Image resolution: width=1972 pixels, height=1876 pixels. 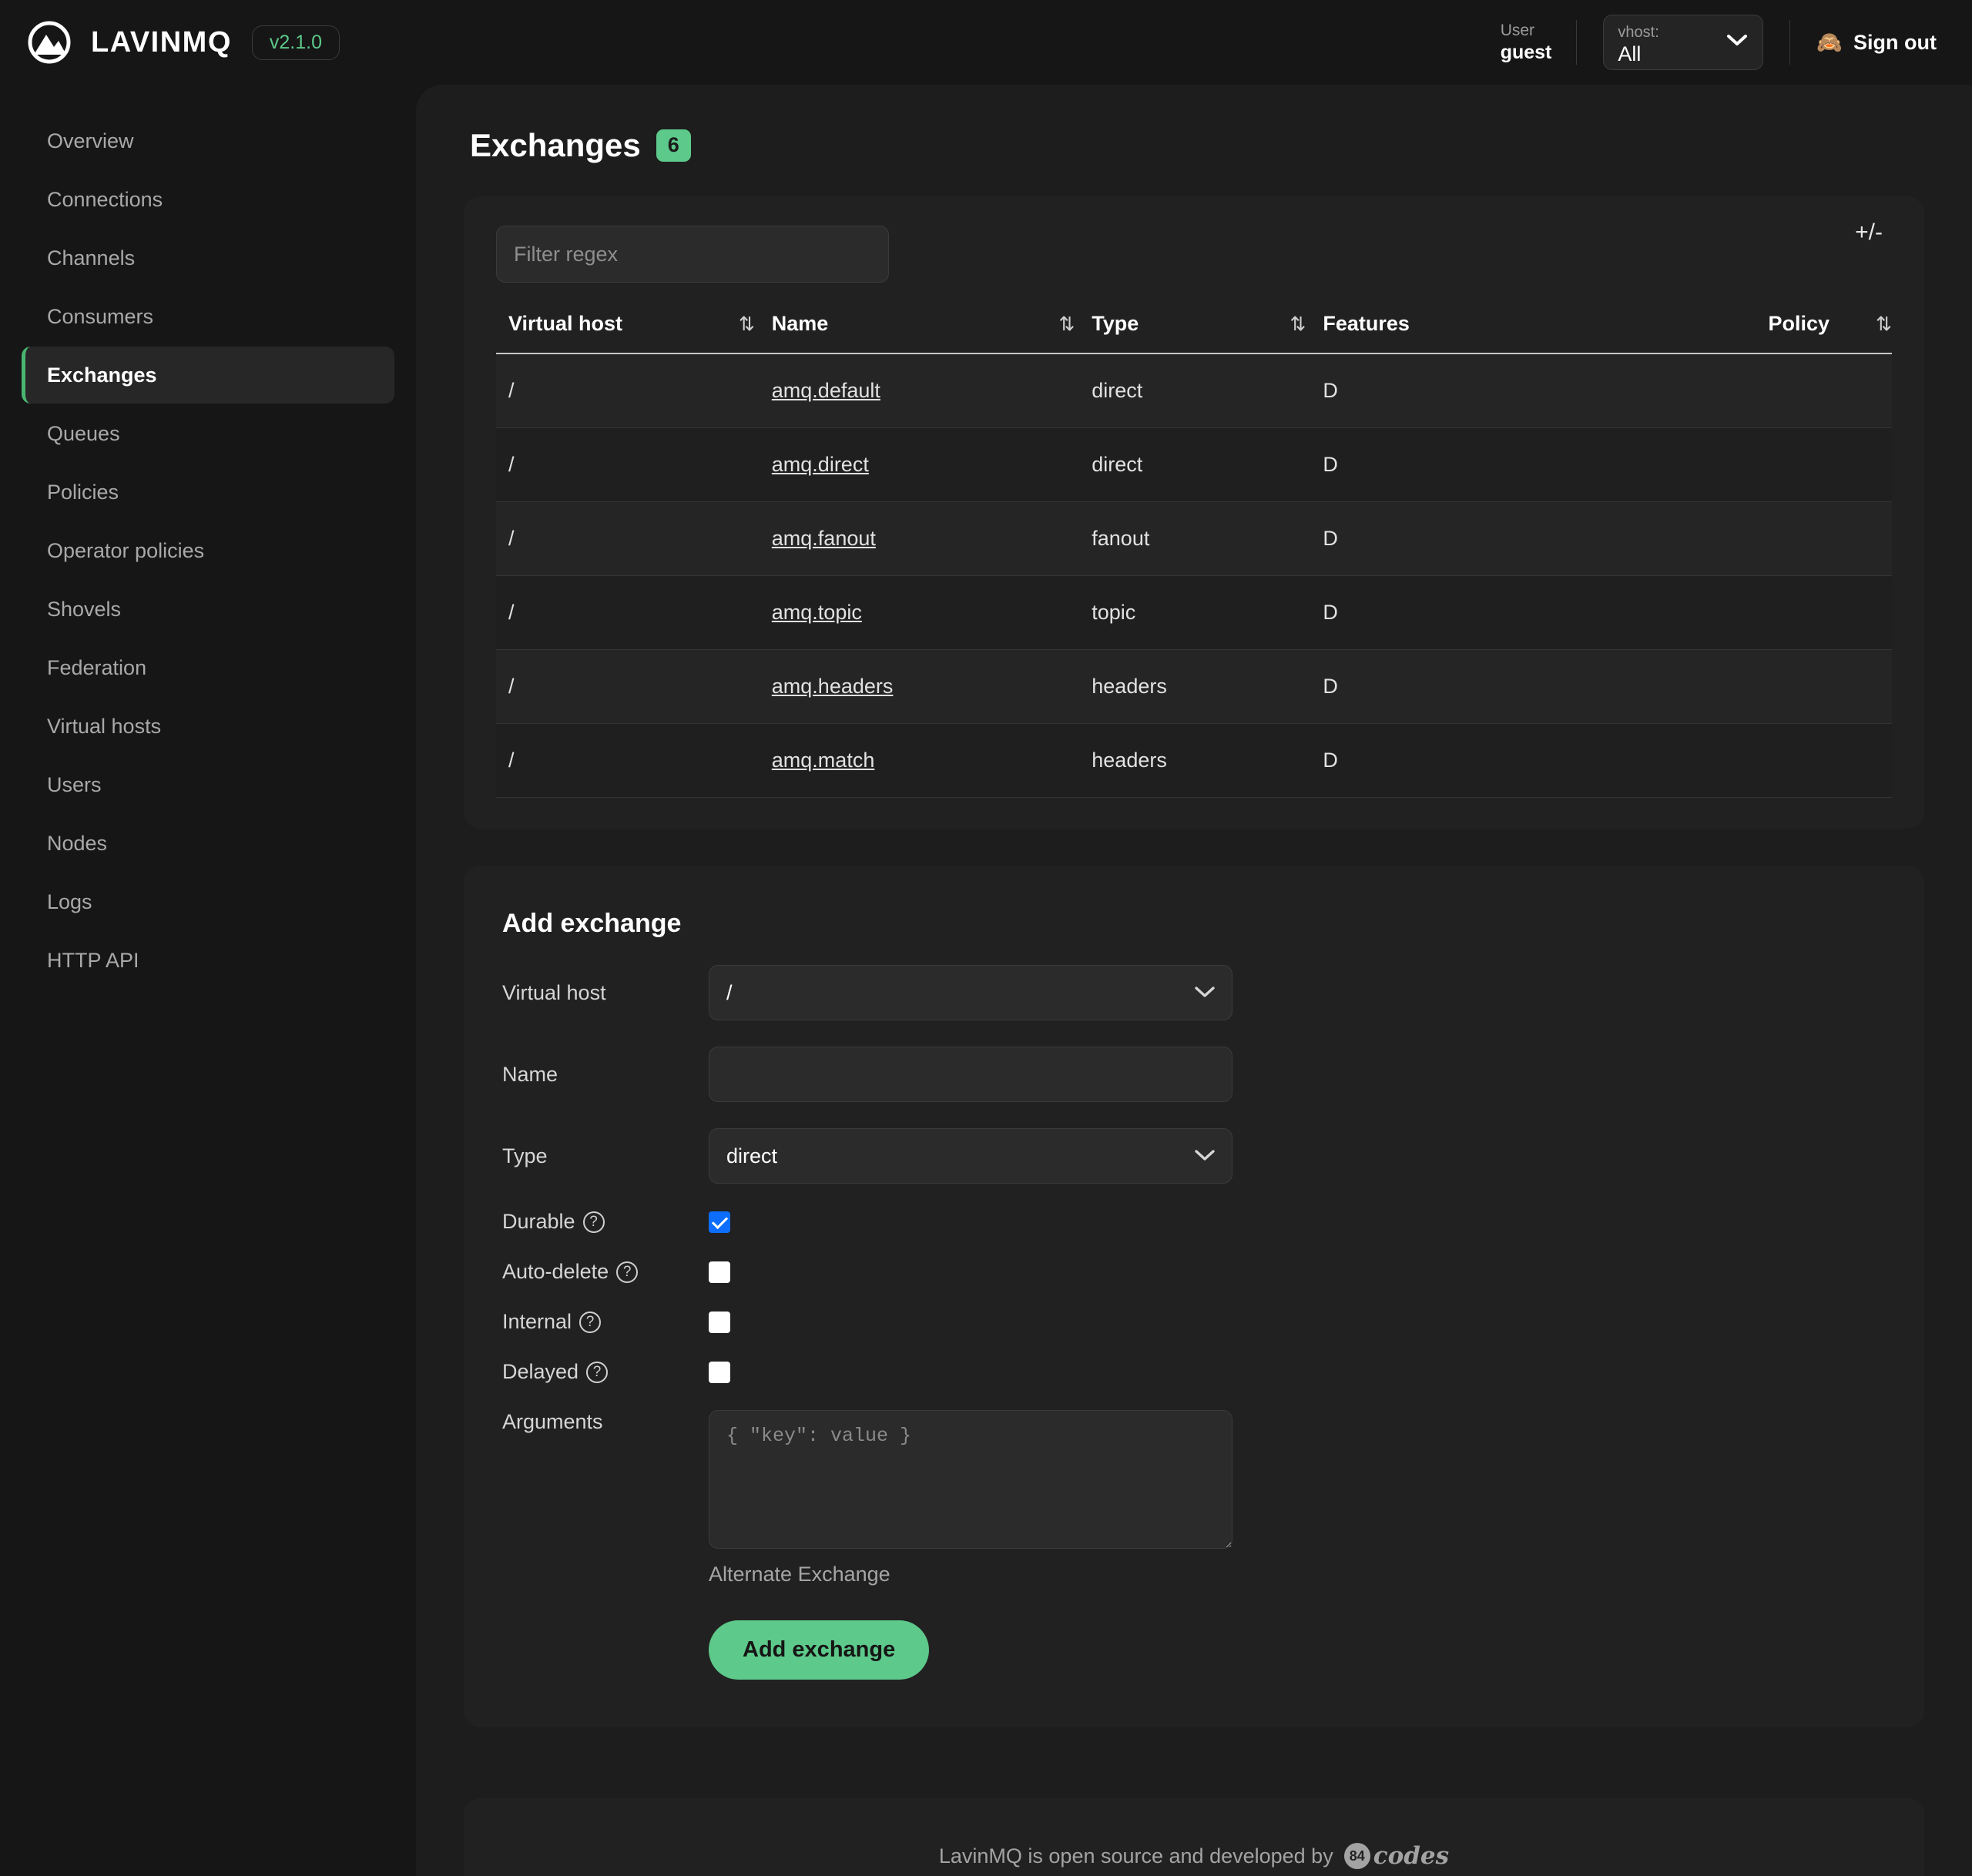 What do you see at coordinates (1207, 760) in the screenshot?
I see `cell-type: headers` at bounding box center [1207, 760].